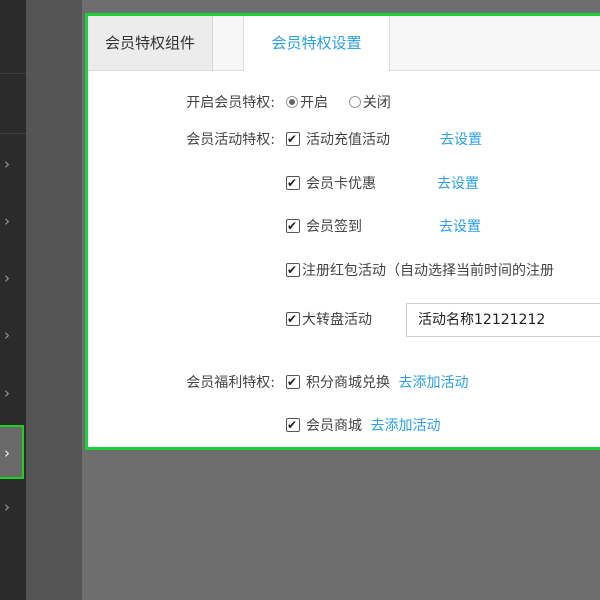 This screenshot has height=600, width=600. I want to click on points-mall-label: 积分商城兑换, so click(348, 383).